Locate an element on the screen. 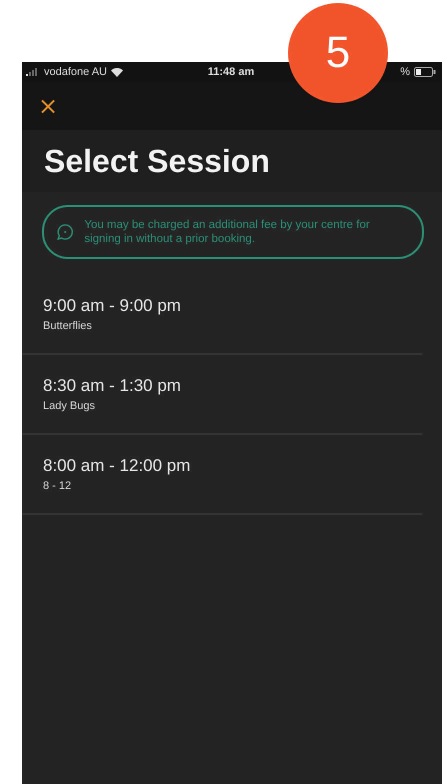  clock-time: 11:48 am is located at coordinates (231, 72).